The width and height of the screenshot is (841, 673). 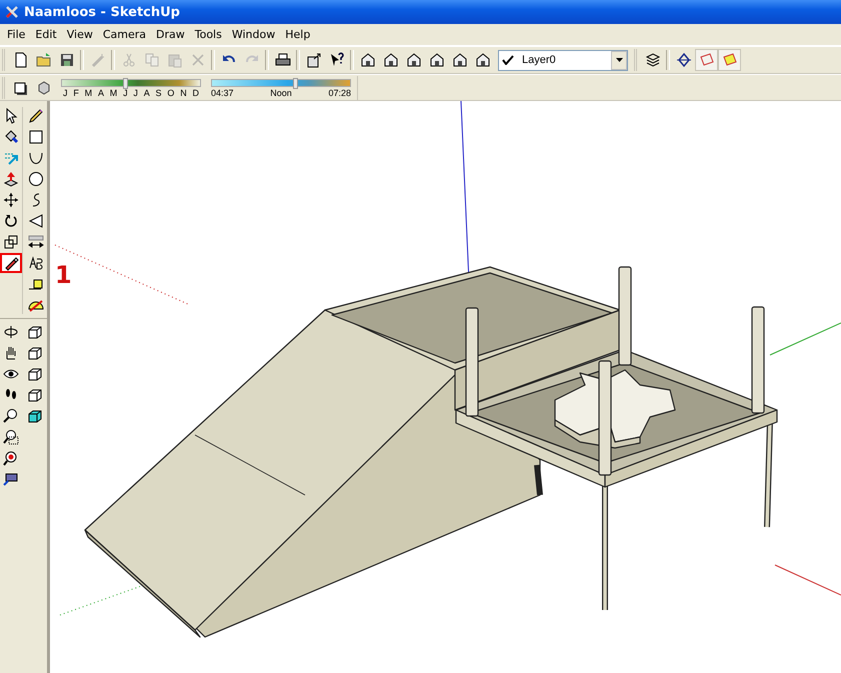 What do you see at coordinates (16, 34) in the screenshot?
I see `menu-item: File` at bounding box center [16, 34].